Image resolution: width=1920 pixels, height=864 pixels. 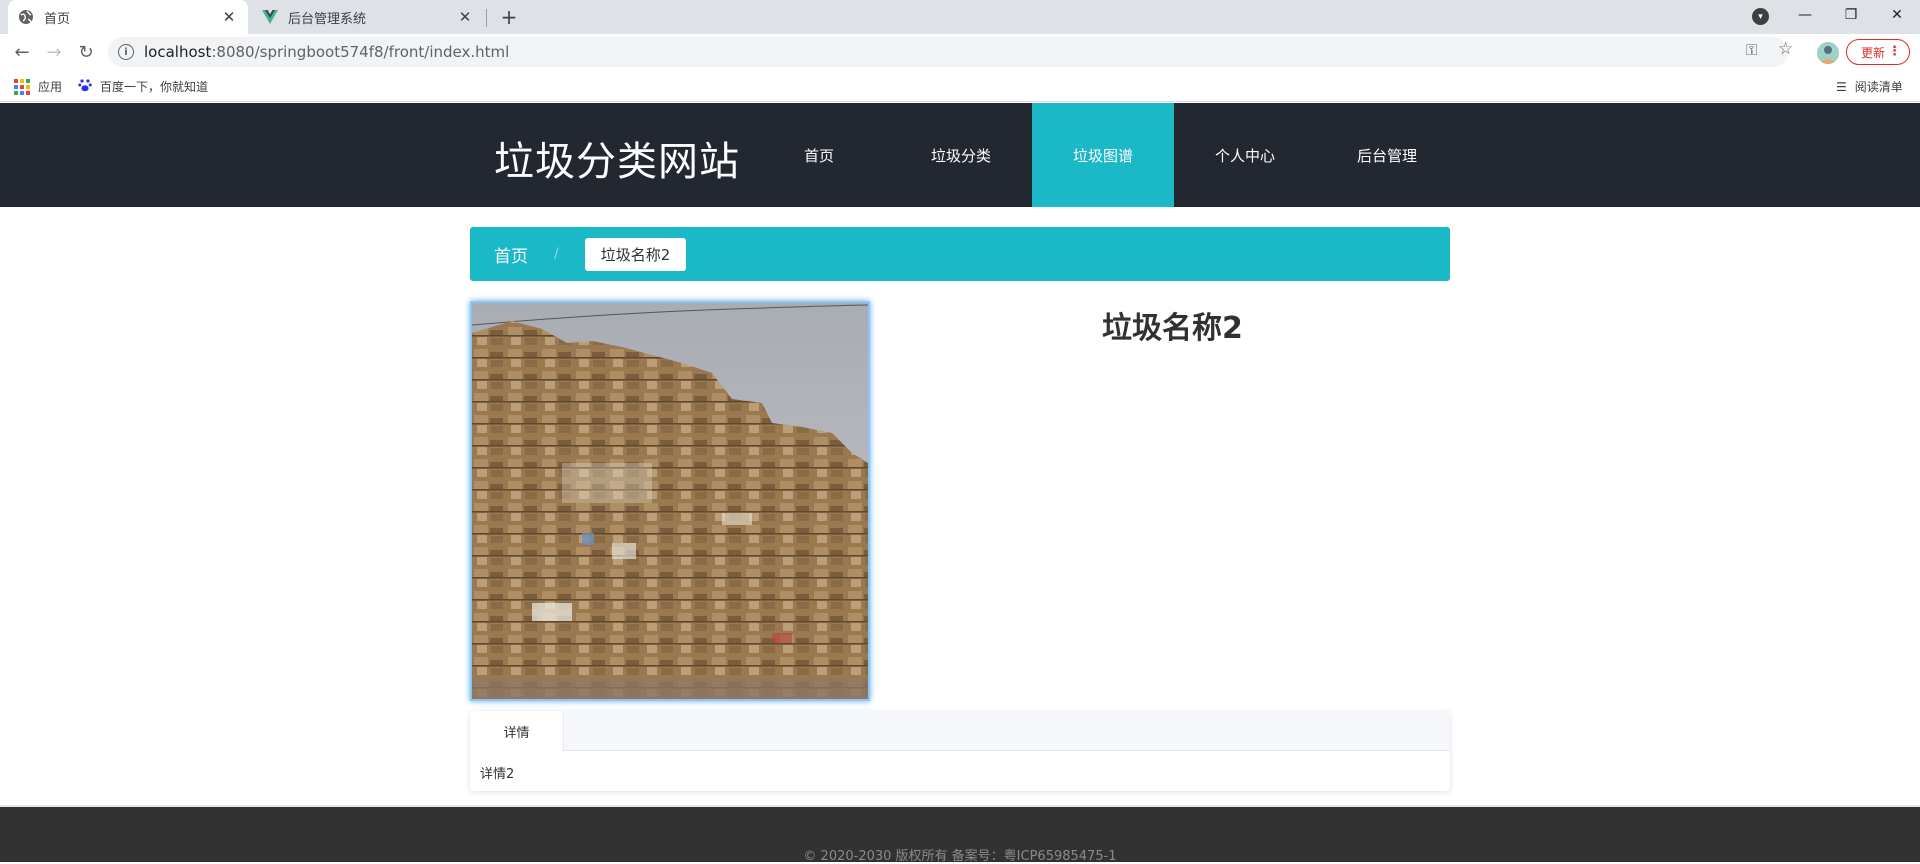 I want to click on restore-icon: ❐, so click(x=1851, y=15).